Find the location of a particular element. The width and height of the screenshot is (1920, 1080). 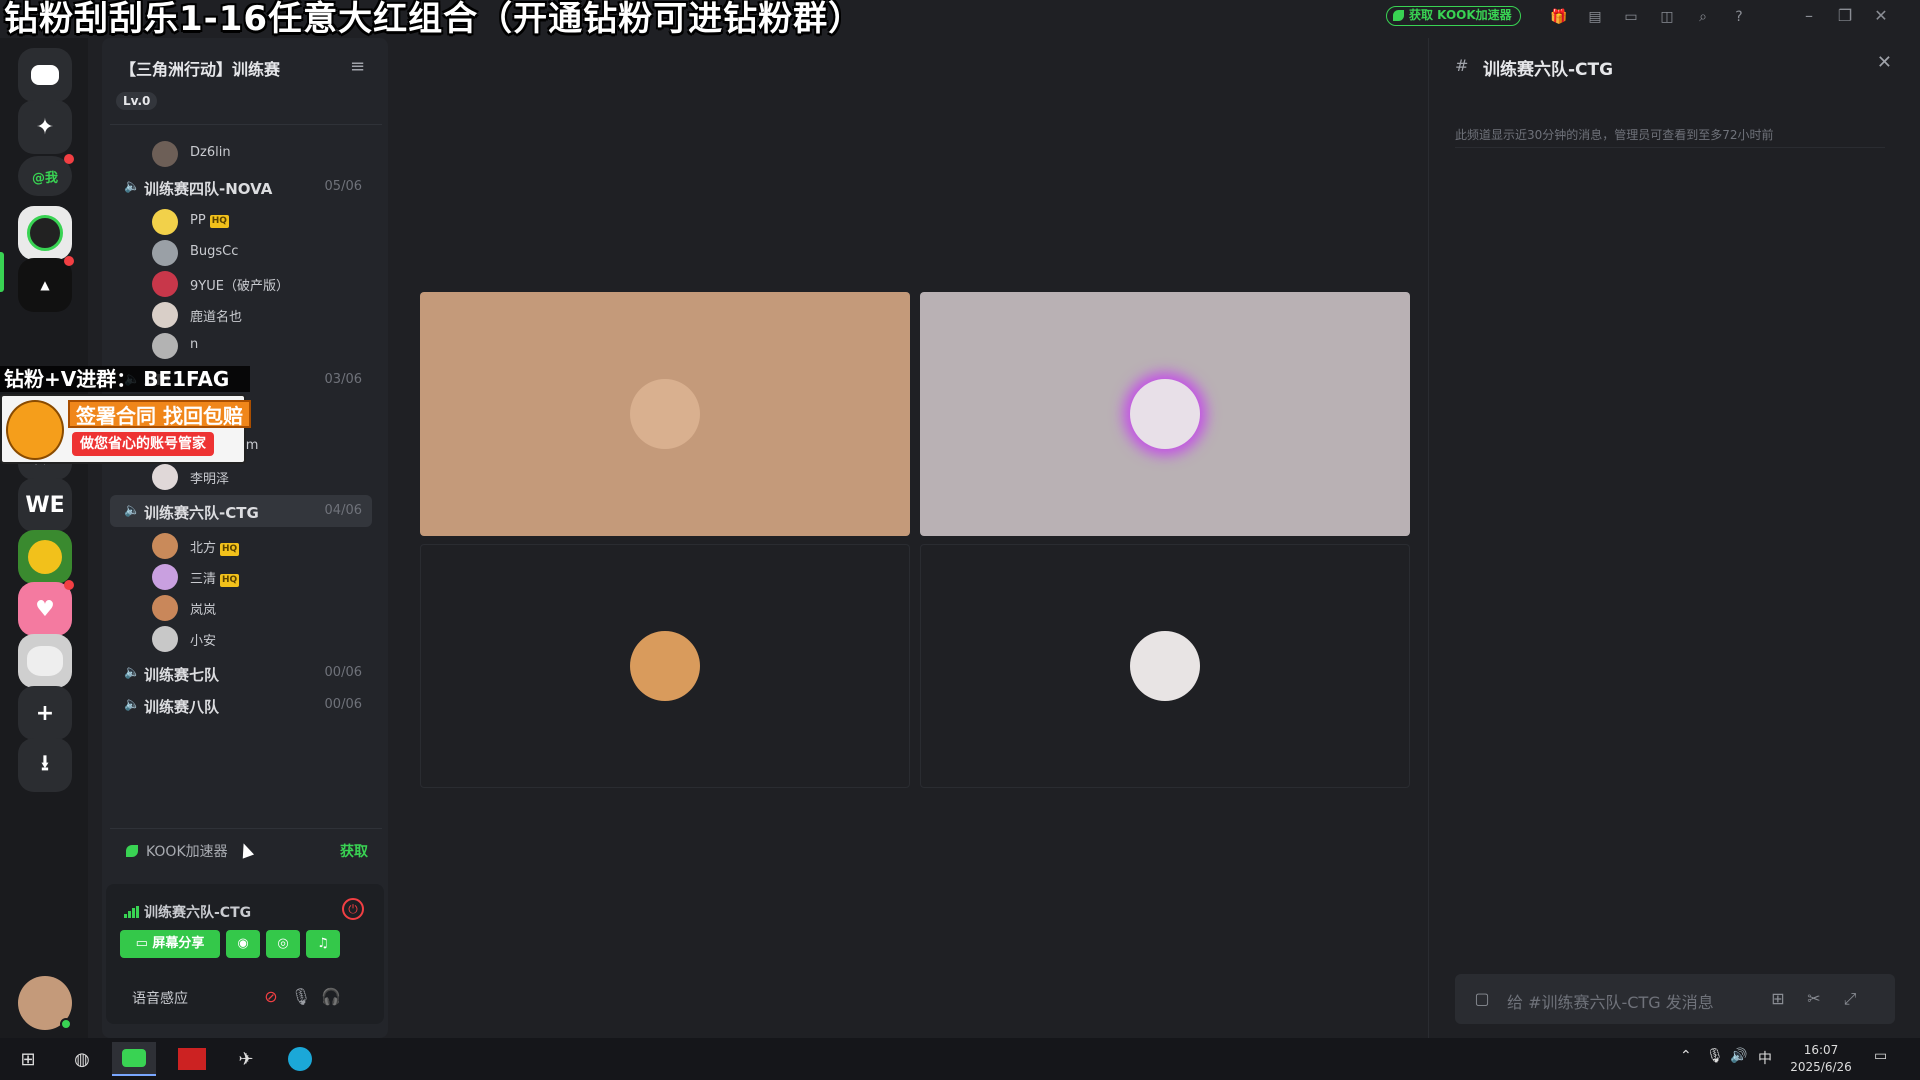

signal-icon is located at coordinates (131, 912).